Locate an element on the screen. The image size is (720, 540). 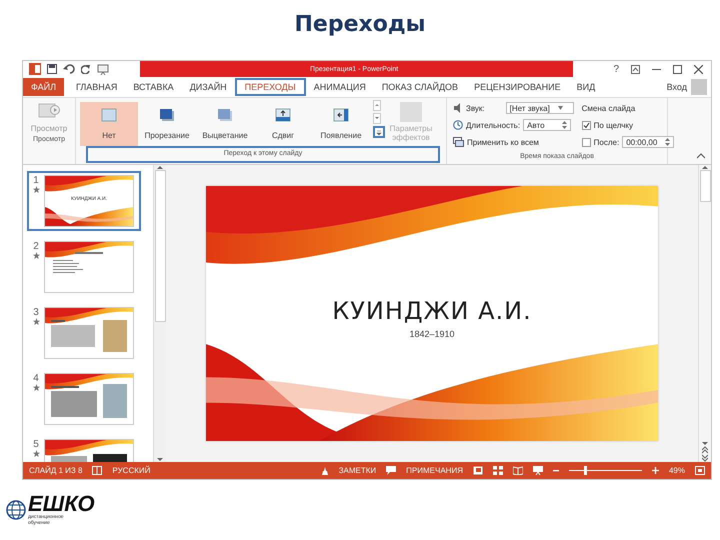
caret-icon is located at coordinates (560, 108).